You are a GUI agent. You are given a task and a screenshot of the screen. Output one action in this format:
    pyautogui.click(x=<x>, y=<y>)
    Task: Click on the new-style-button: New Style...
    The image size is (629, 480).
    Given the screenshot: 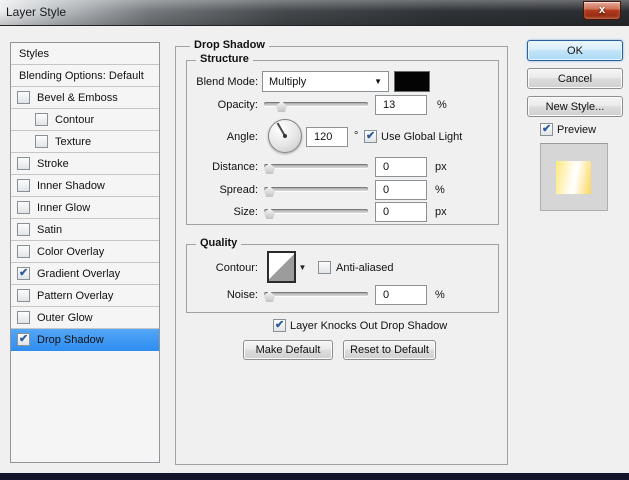 What is the action you would take?
    pyautogui.click(x=575, y=106)
    